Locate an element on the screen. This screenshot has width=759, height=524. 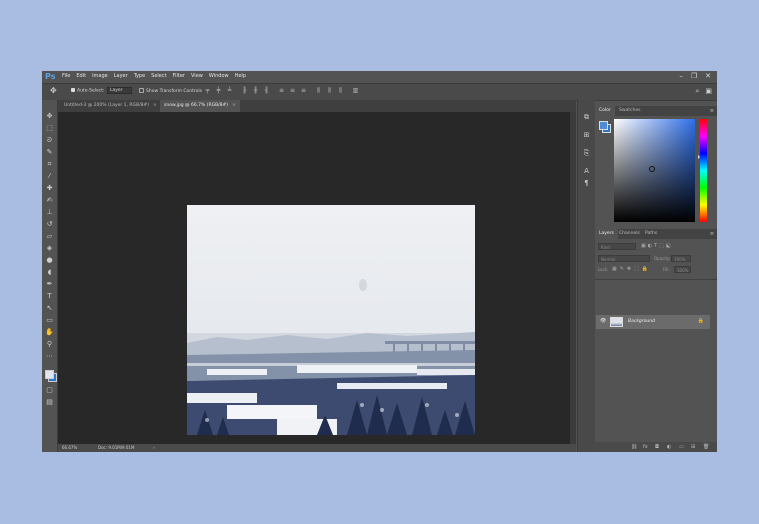
shape-tool-icon: ▭ is located at coordinates (49, 320).